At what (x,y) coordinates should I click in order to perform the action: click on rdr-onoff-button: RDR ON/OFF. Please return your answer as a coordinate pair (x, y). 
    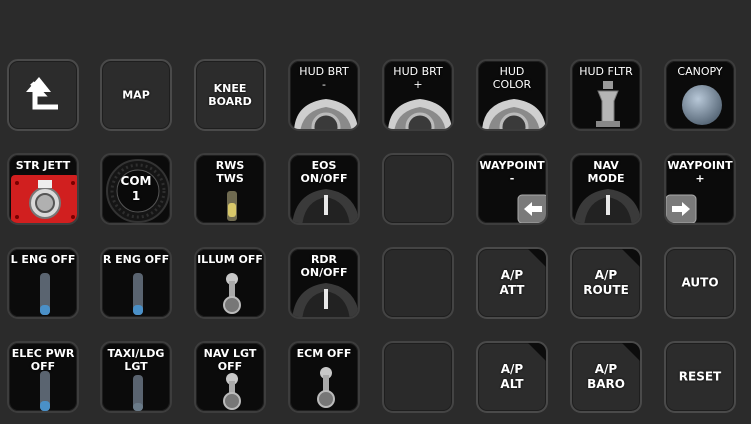
    Looking at the image, I should click on (324, 283).